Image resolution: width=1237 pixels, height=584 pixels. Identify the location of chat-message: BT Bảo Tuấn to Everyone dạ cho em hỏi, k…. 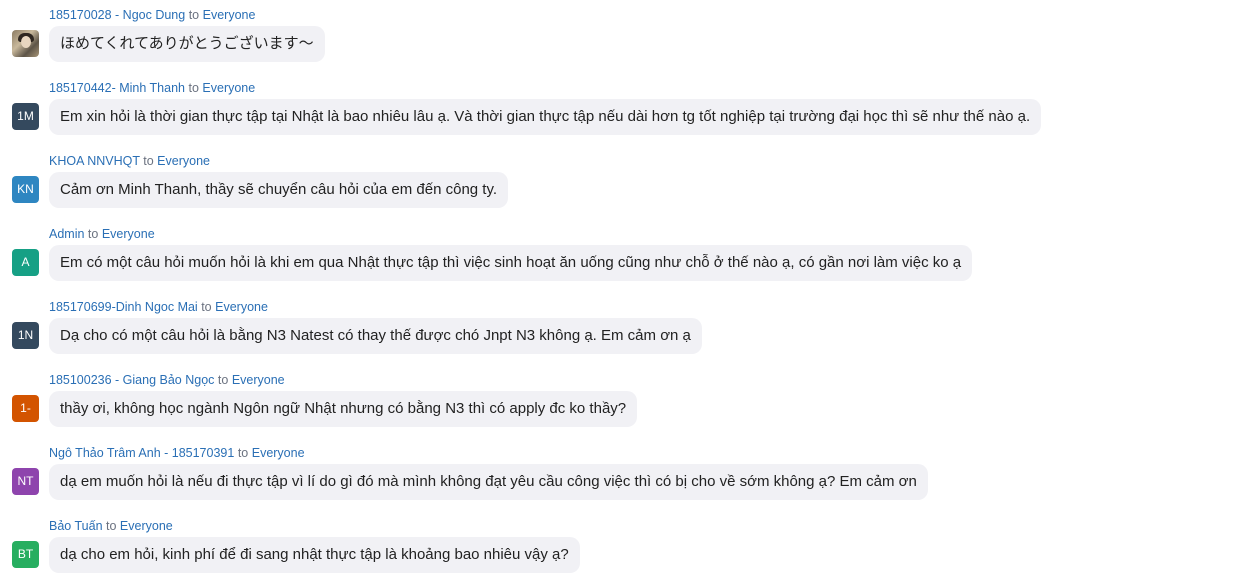
(618, 547).